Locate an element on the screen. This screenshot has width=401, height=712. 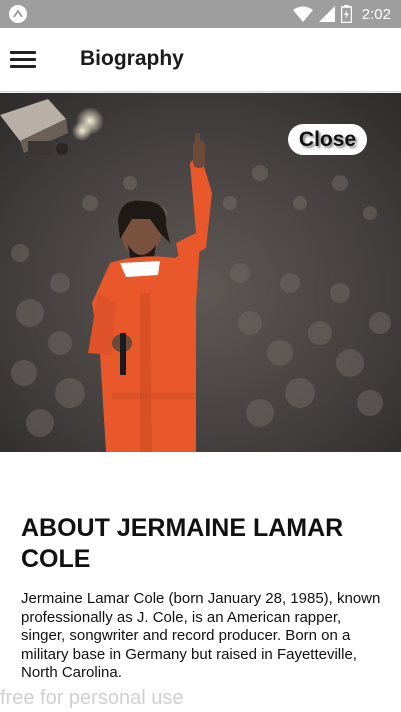
about-heading: ABOUT JERMAINE LAMAR COLE is located at coordinates (182, 543).